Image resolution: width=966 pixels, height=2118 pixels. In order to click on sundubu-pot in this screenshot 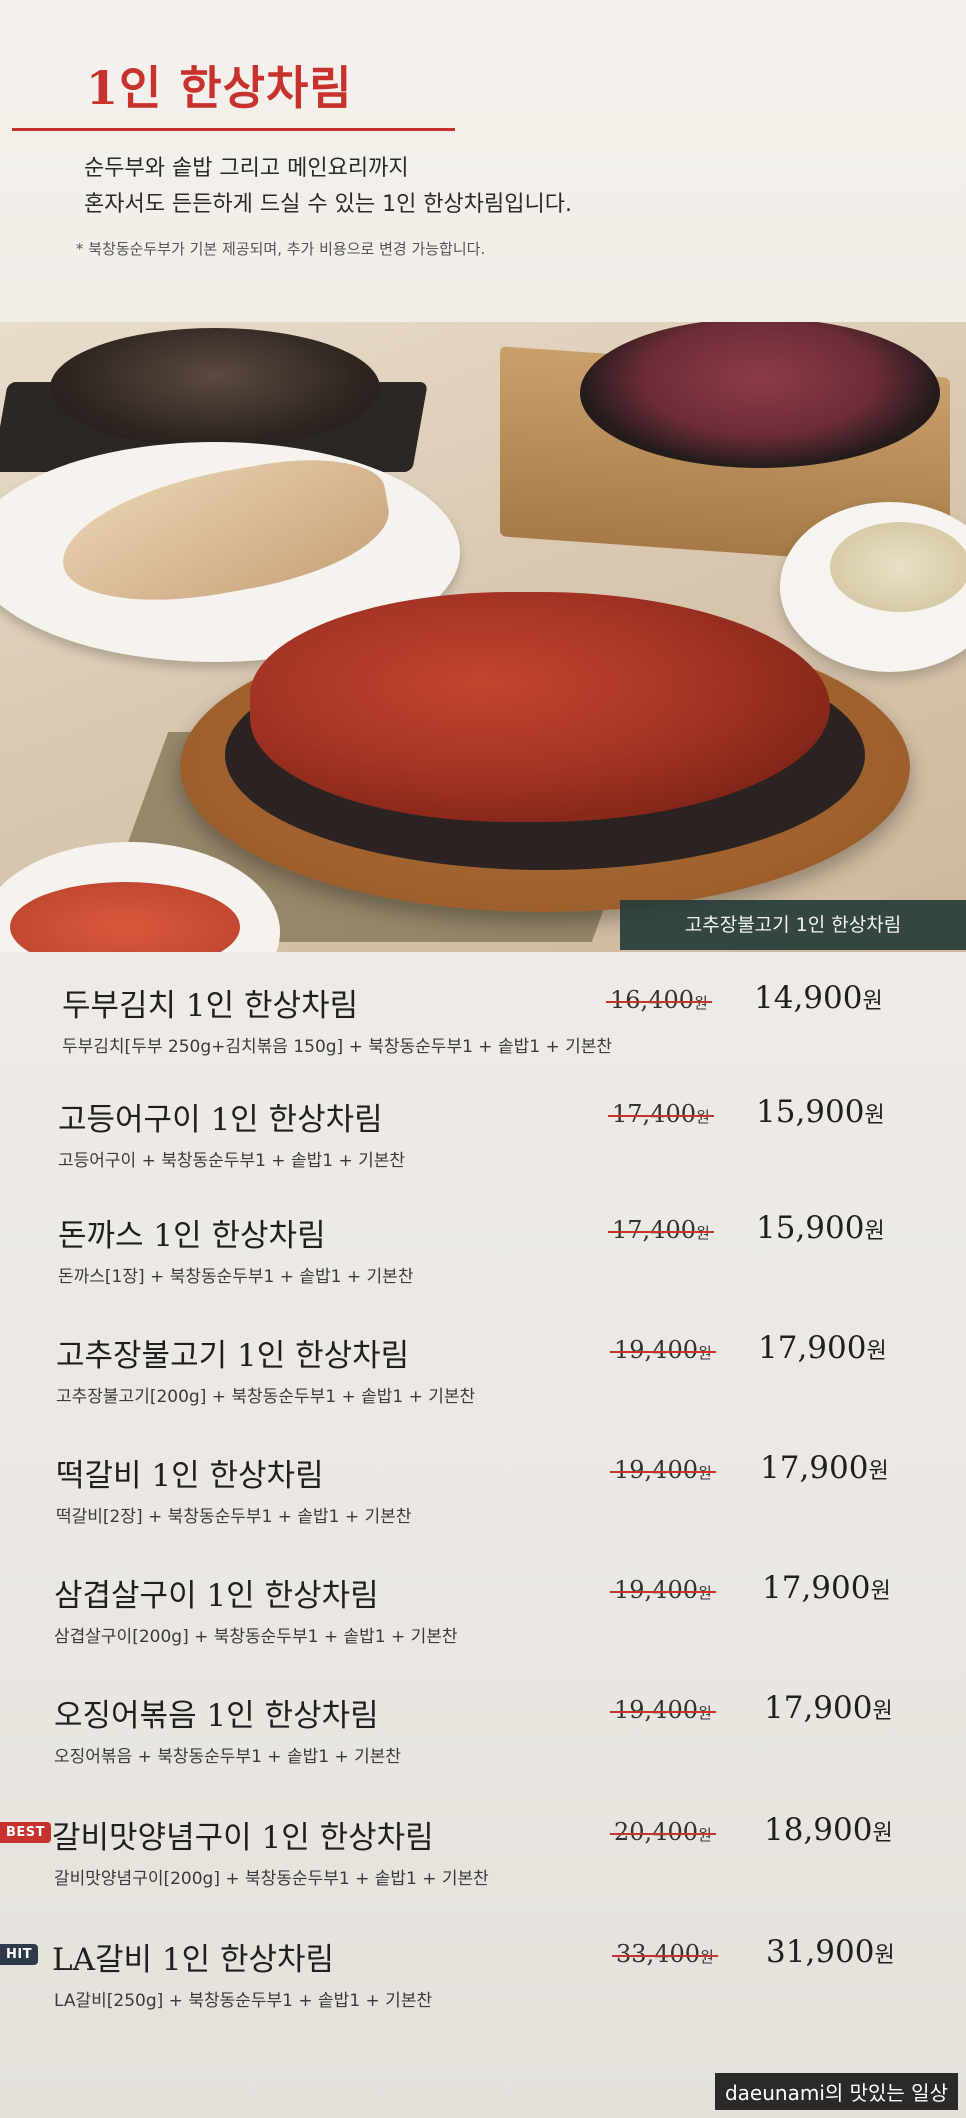, I will do `click(215, 388)`.